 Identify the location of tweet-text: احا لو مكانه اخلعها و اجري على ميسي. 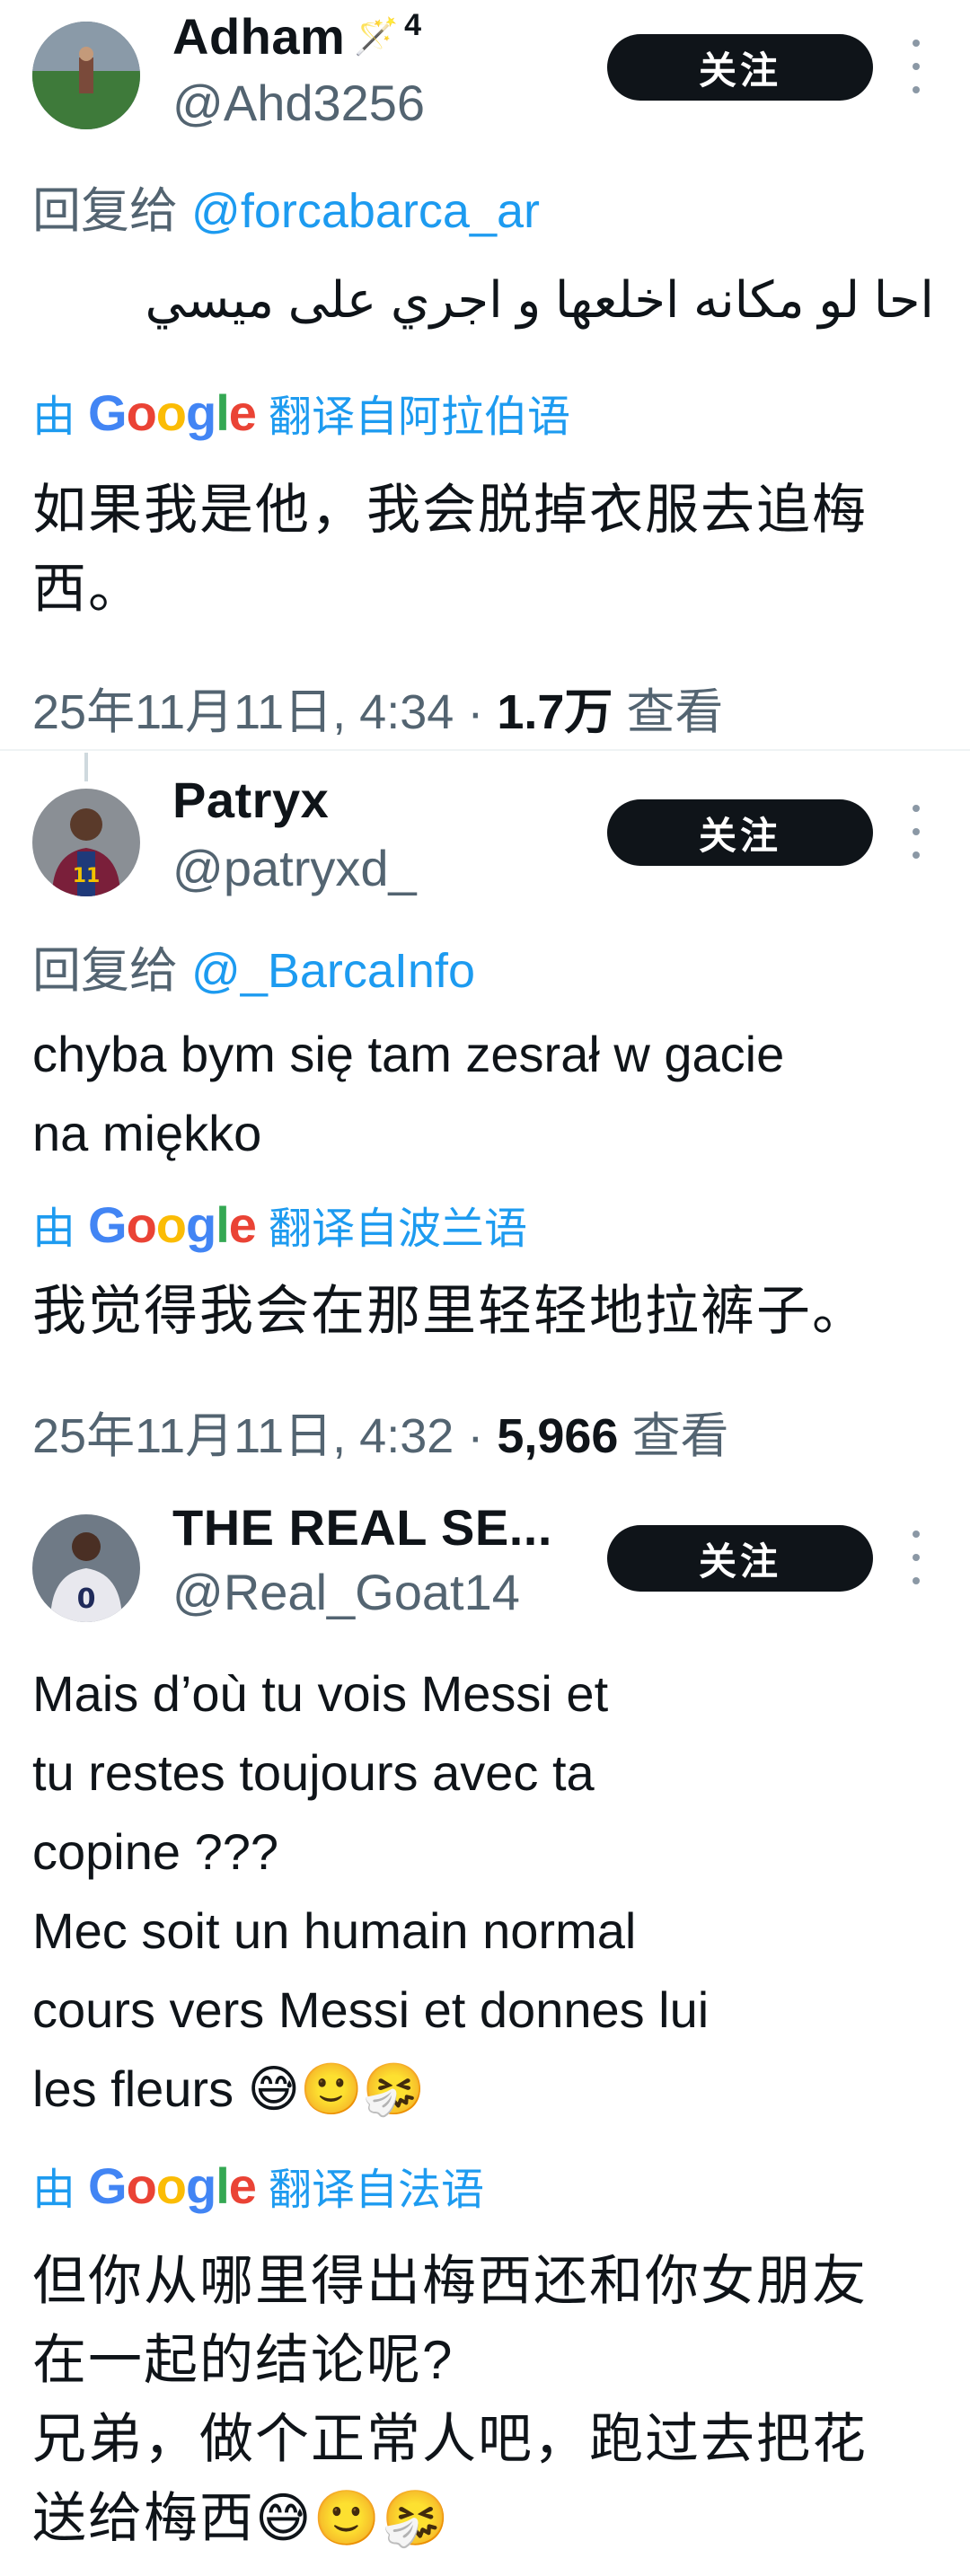
(539, 299).